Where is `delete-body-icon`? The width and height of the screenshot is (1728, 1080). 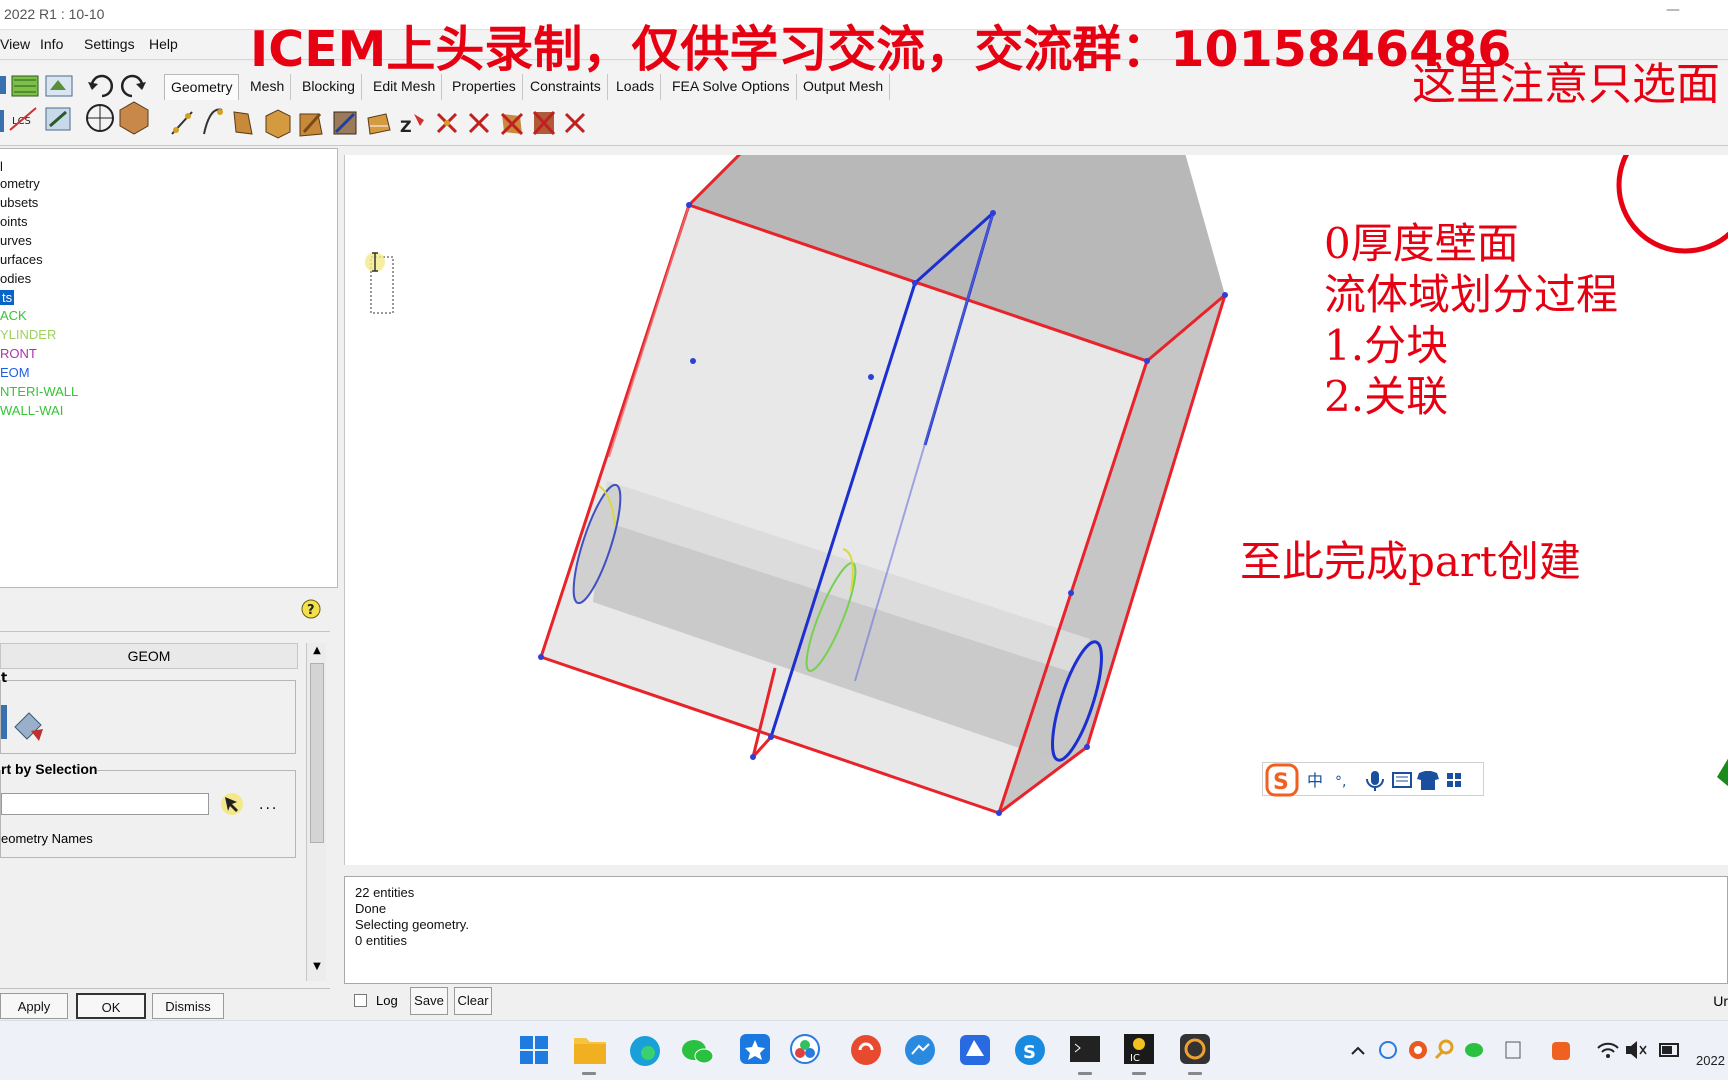 delete-body-icon is located at coordinates (544, 123).